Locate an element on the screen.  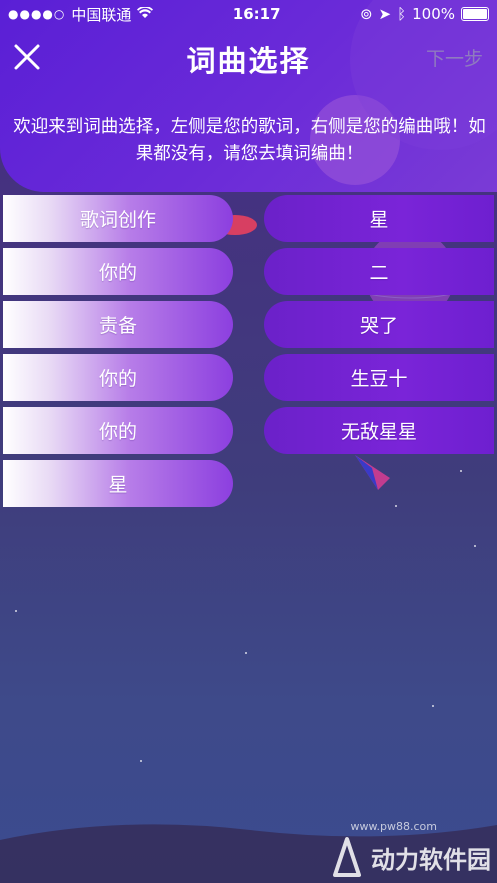
music-item: 无敌星星 is located at coordinates (379, 430).